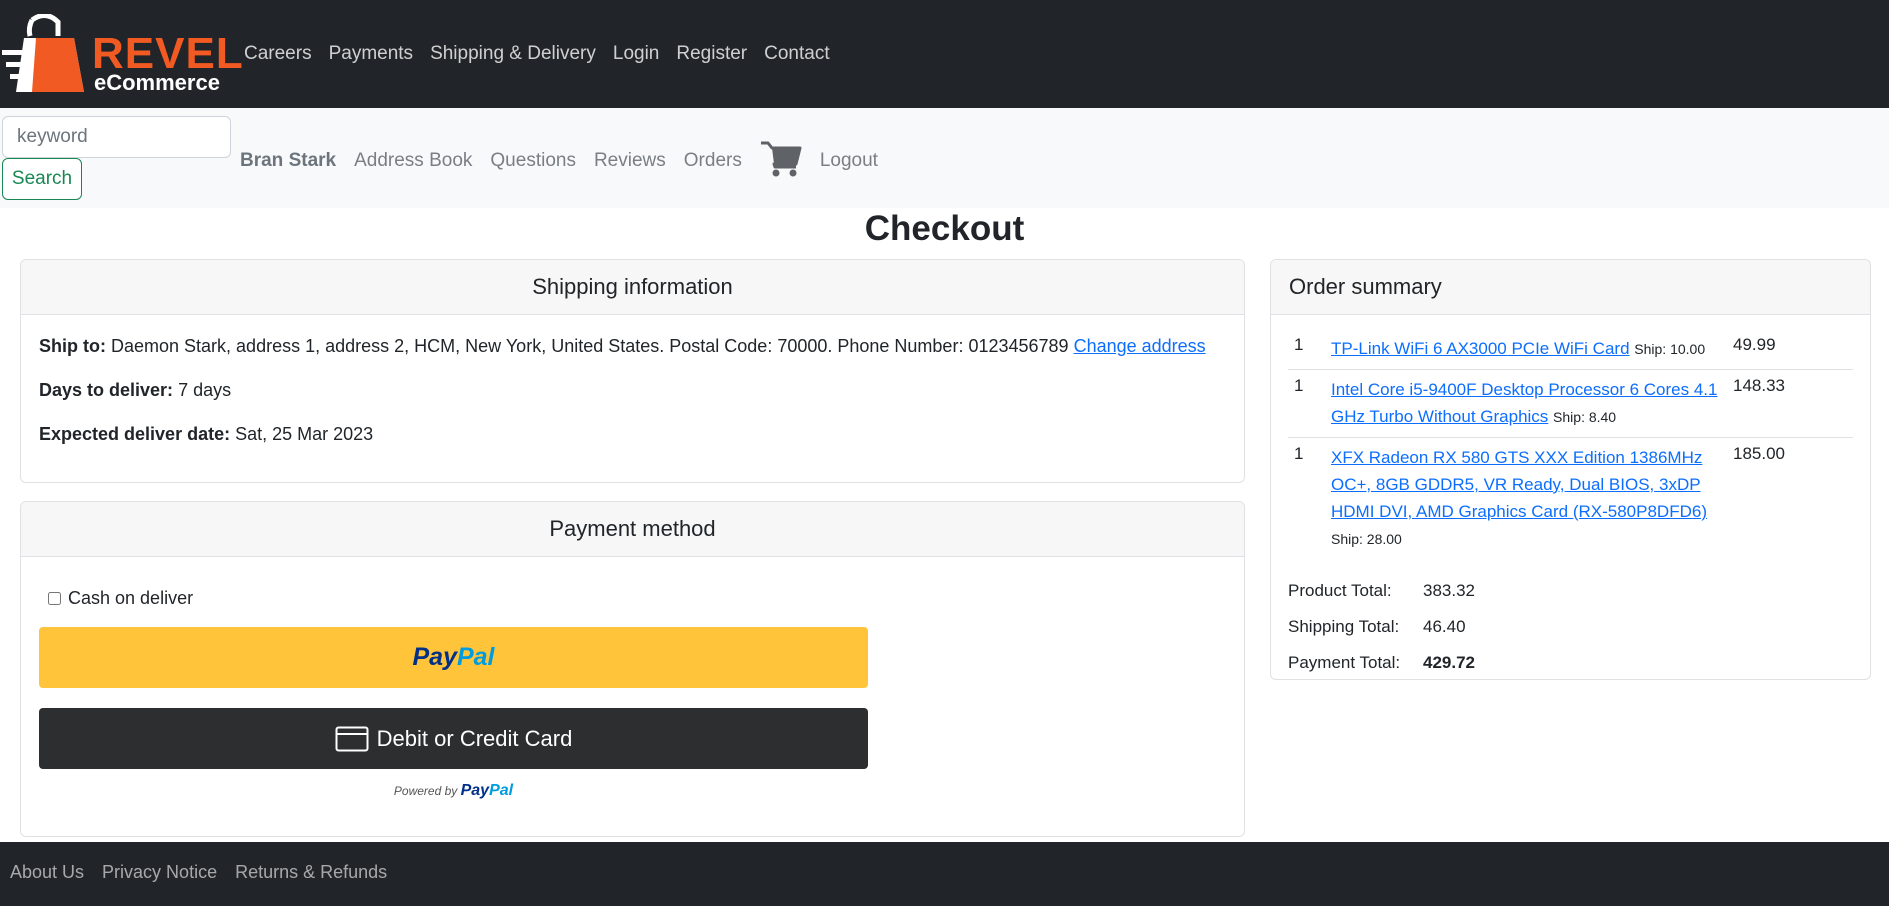 The image size is (1889, 906). Describe the element at coordinates (135, 434) in the screenshot. I see `expected-label: Expected deliver date:` at that location.